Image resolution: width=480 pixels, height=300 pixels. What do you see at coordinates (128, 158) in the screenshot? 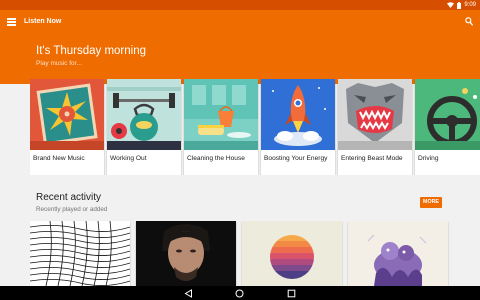
I see `card-label: Working Out` at bounding box center [128, 158].